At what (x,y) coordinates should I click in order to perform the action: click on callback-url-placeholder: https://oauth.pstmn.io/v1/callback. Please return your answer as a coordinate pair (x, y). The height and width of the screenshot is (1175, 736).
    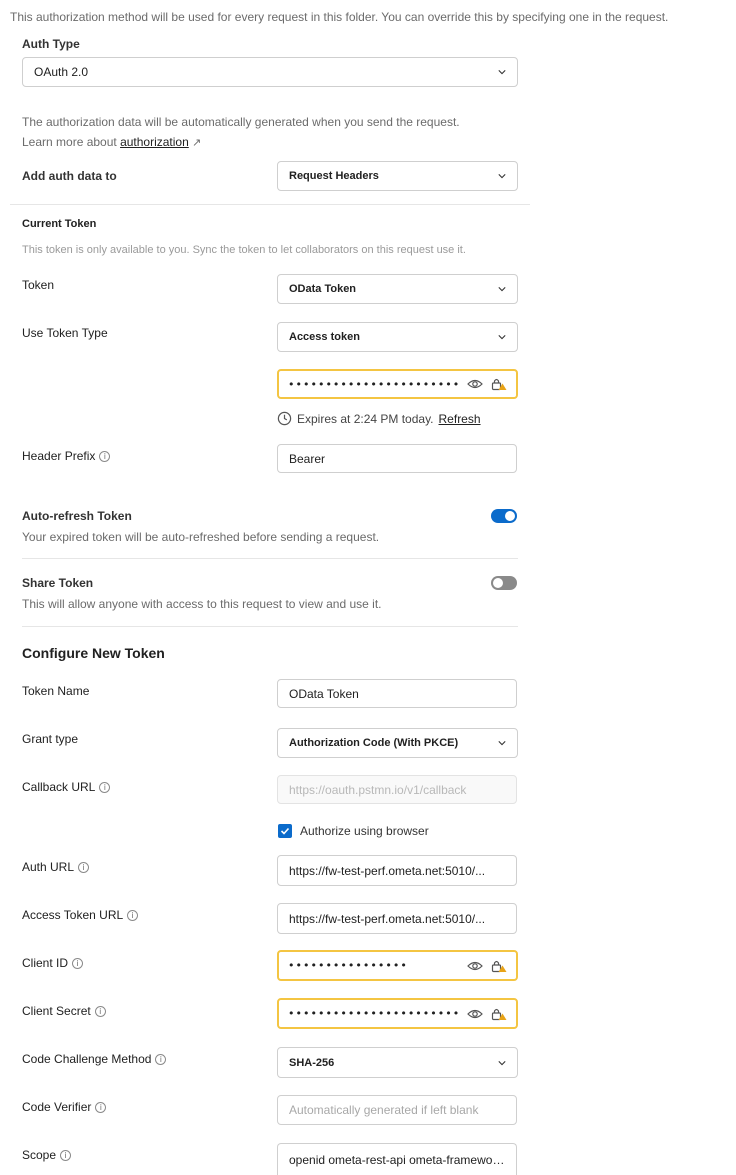
    Looking at the image, I should click on (378, 789).